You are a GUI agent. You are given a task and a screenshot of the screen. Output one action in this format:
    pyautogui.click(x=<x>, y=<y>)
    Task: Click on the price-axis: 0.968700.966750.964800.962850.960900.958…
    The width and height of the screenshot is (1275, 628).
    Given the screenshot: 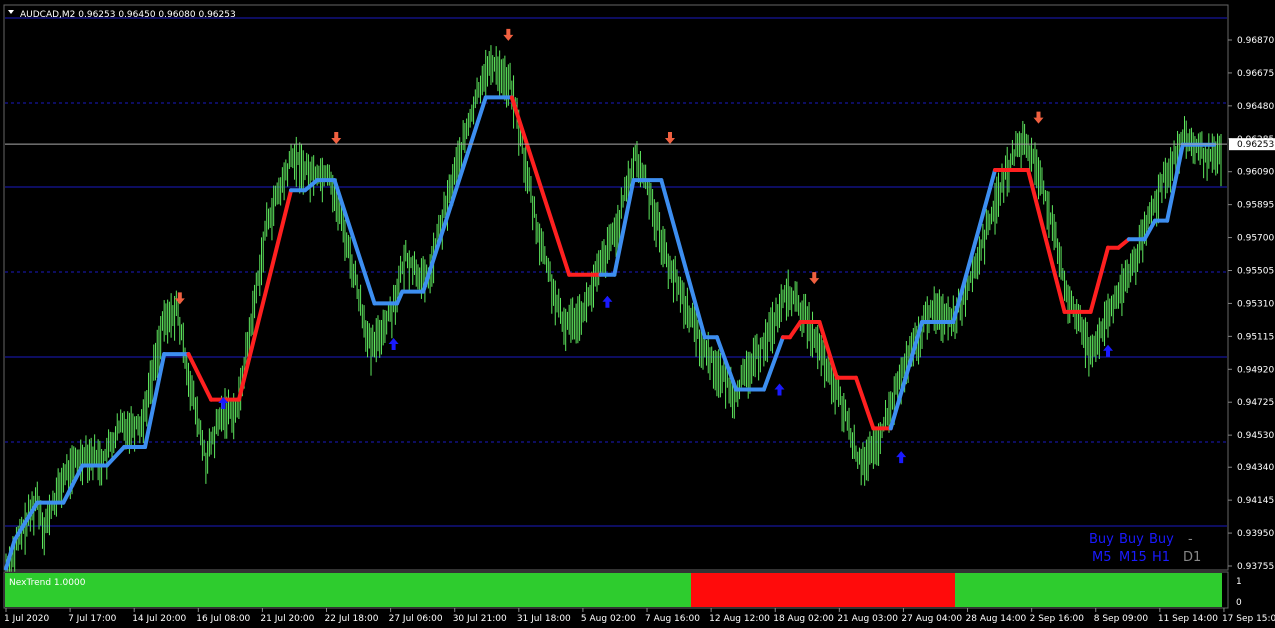 What is the action you would take?
    pyautogui.click(x=1251, y=304)
    